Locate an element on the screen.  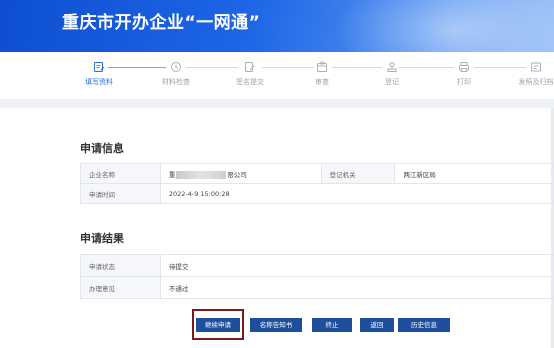
sign-icon is located at coordinates (250, 67).